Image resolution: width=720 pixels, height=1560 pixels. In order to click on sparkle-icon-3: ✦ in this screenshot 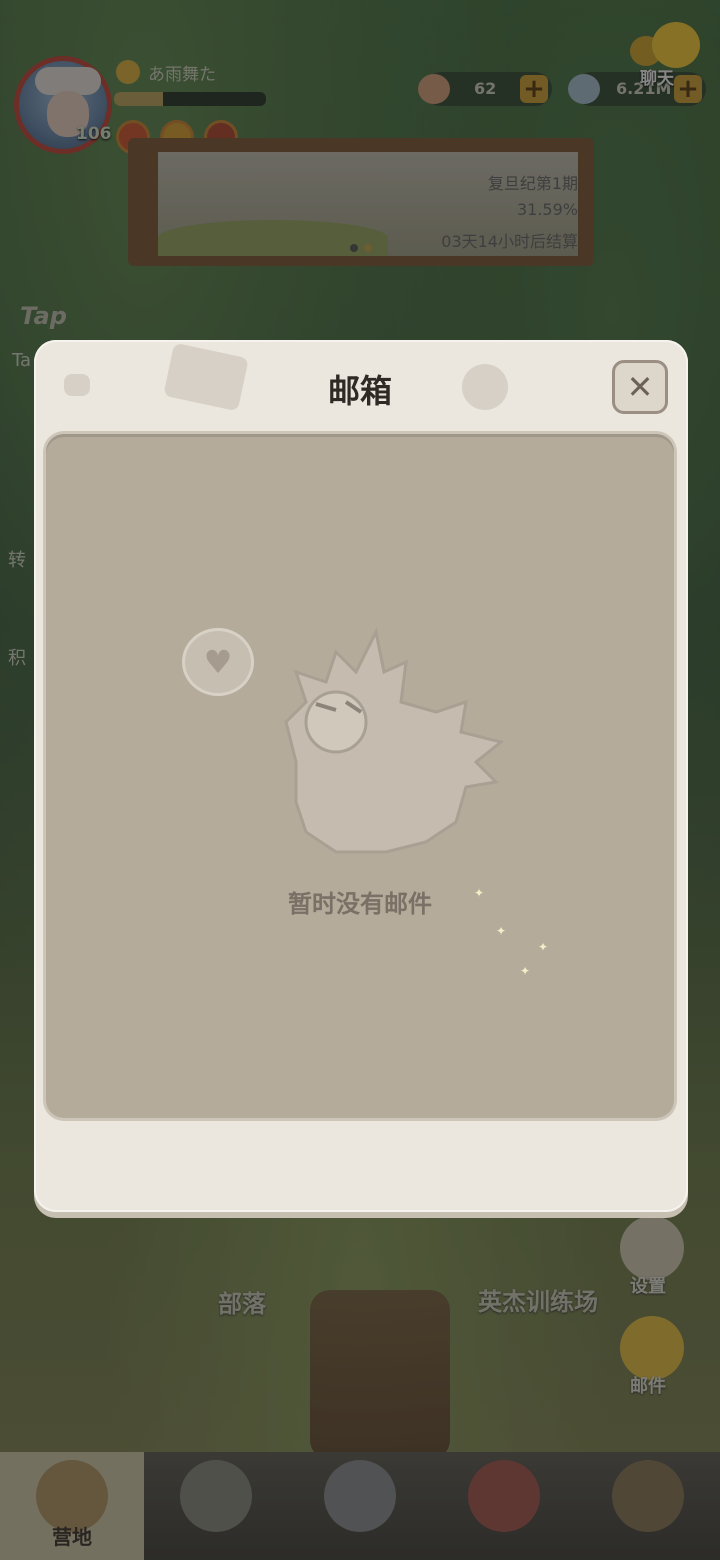, I will do `click(543, 947)`.